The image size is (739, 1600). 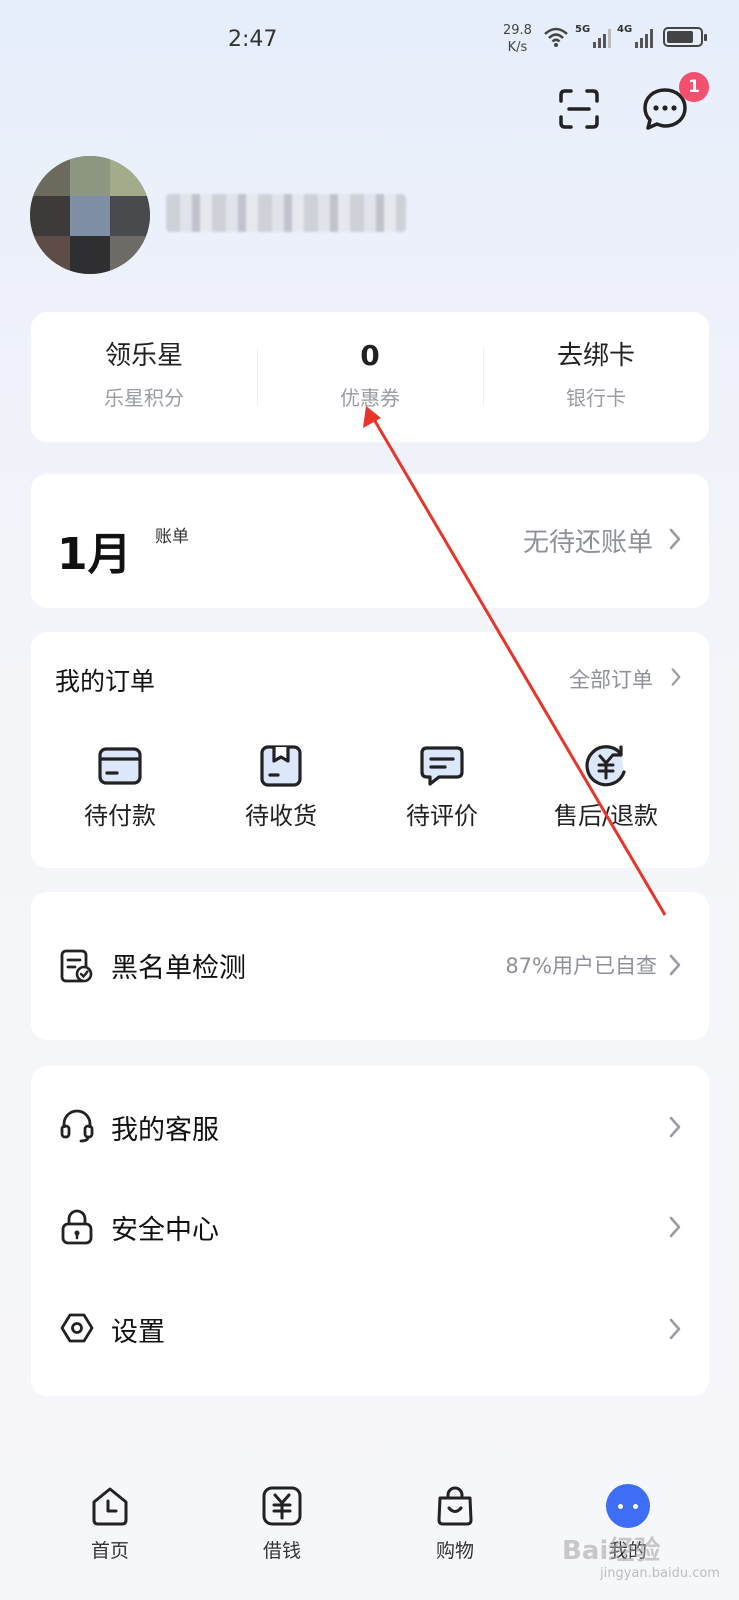 What do you see at coordinates (628, 1506) in the screenshot?
I see `profile-dots-icon` at bounding box center [628, 1506].